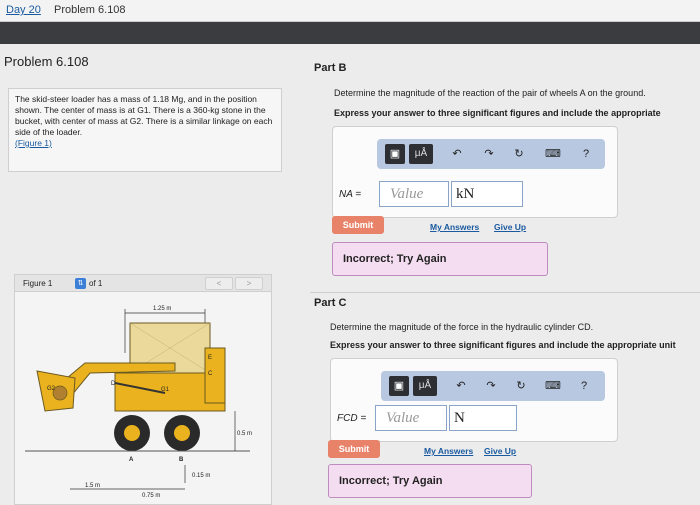 The height and width of the screenshot is (505, 700). I want to click on part-c-toolbar: ▣ μÅ ↶ ↷ ↻ ⌨ ?, so click(493, 386).